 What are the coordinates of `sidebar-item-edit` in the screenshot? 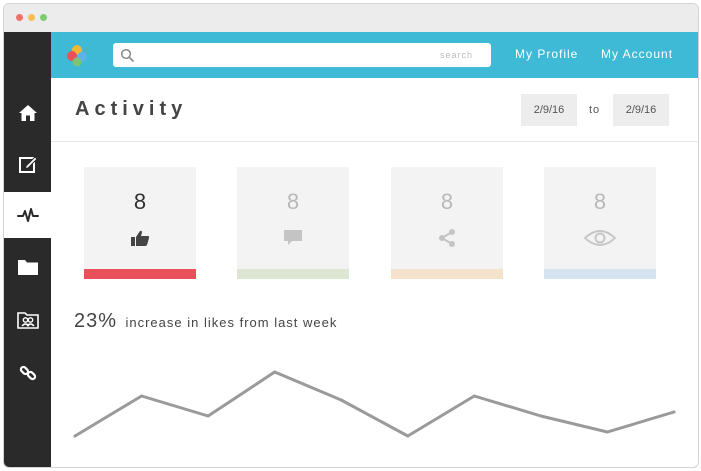 It's located at (27, 164).